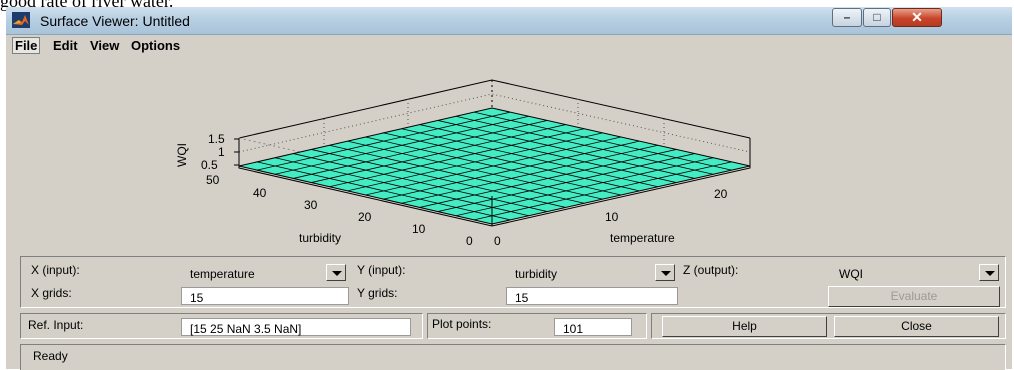 This screenshot has width=1014, height=370. What do you see at coordinates (642, 238) in the screenshot?
I see `x-axis-label: temperature` at bounding box center [642, 238].